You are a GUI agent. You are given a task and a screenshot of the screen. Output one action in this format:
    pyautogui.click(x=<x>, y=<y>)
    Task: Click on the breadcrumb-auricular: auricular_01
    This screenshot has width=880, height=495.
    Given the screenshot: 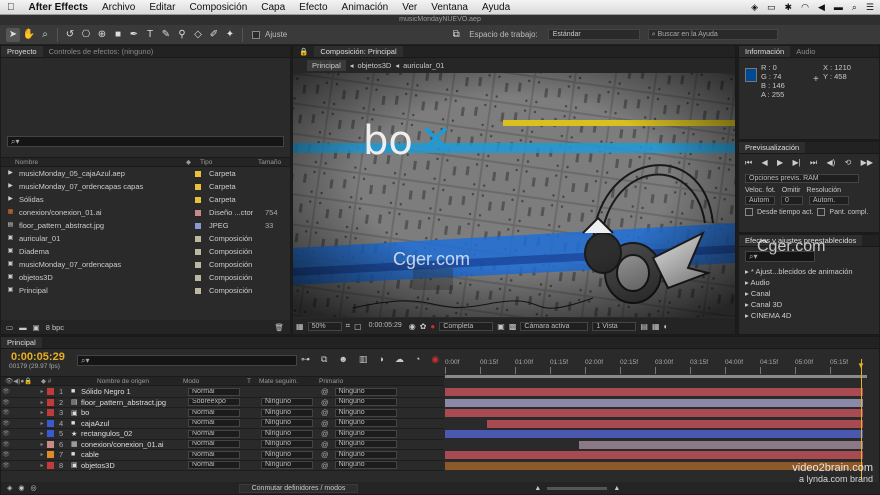 What is the action you would take?
    pyautogui.click(x=423, y=65)
    